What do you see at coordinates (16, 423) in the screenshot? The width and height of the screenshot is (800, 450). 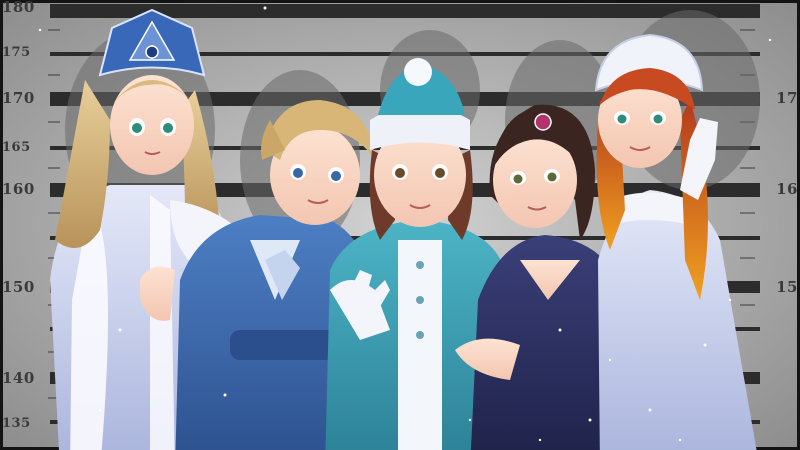 I see `height-mark-135: 135` at bounding box center [16, 423].